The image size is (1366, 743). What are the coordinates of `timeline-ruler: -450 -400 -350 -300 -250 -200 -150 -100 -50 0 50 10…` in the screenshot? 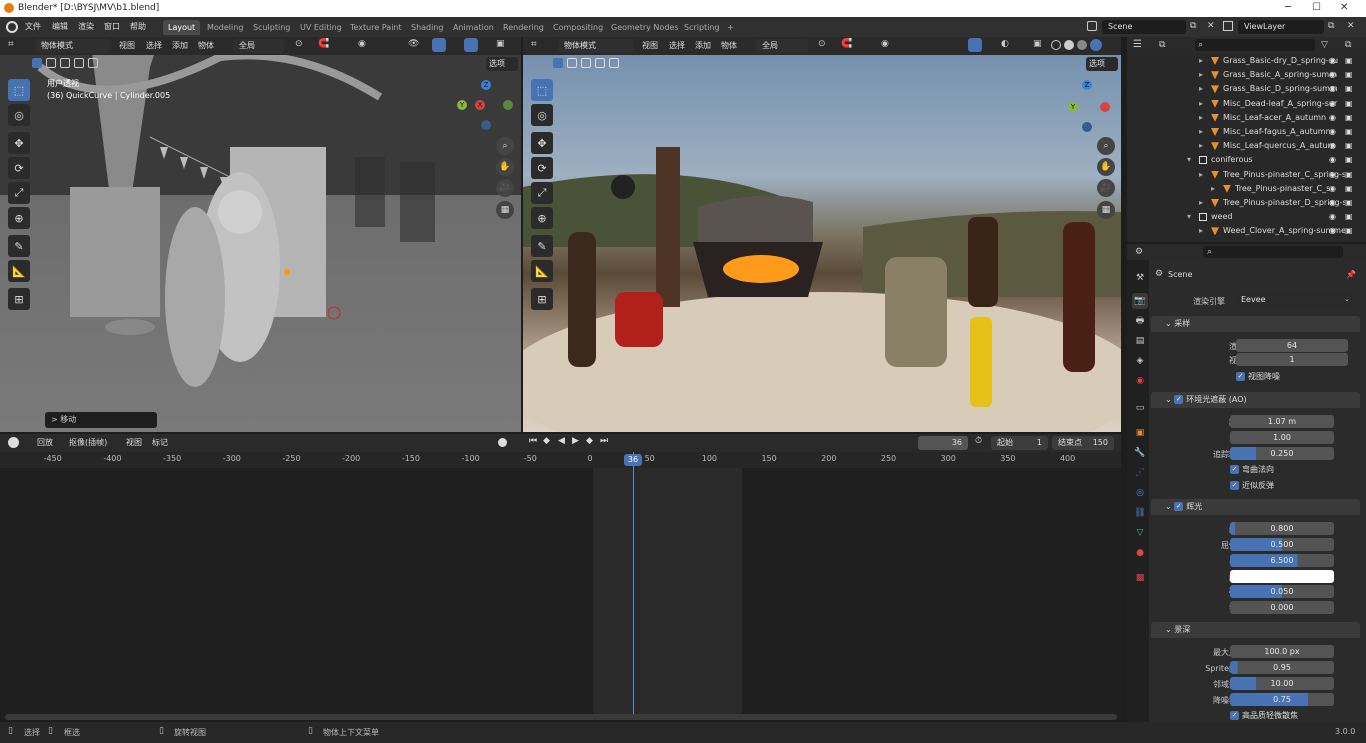 It's located at (560, 460).